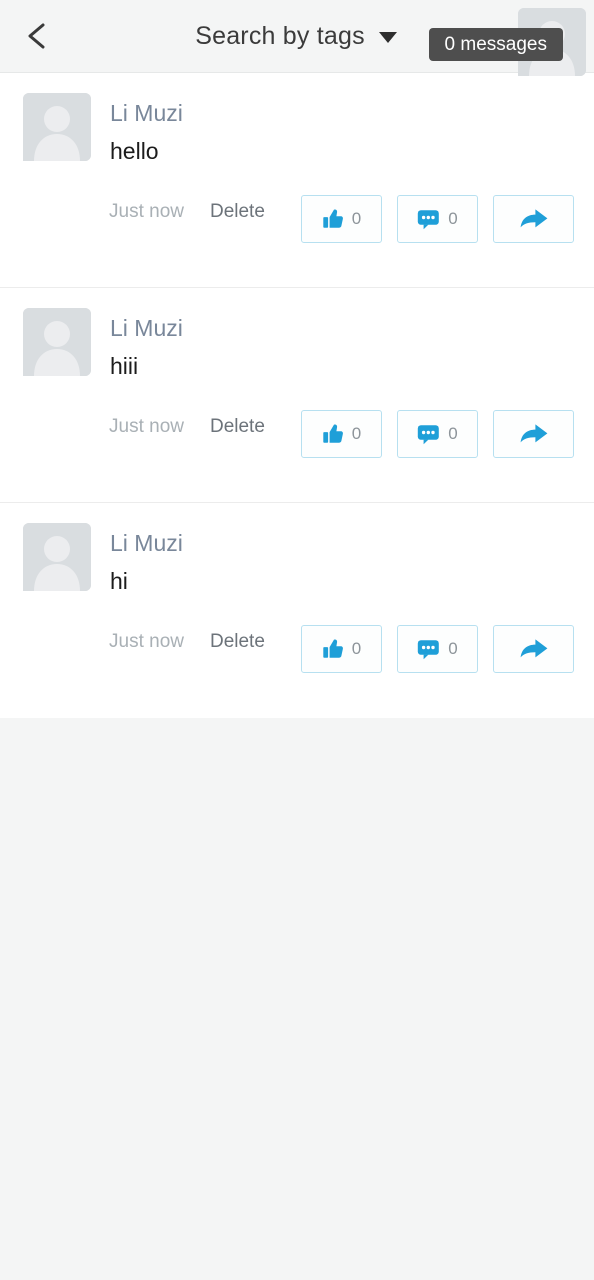 The height and width of the screenshot is (1280, 594). I want to click on chevron-left-icon, so click(36, 36).